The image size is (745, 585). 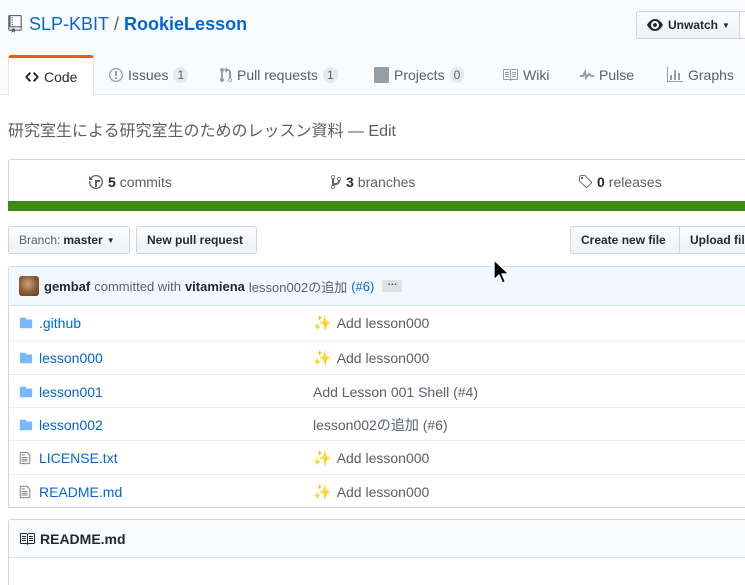 What do you see at coordinates (25, 458) in the screenshot?
I see `file-icon` at bounding box center [25, 458].